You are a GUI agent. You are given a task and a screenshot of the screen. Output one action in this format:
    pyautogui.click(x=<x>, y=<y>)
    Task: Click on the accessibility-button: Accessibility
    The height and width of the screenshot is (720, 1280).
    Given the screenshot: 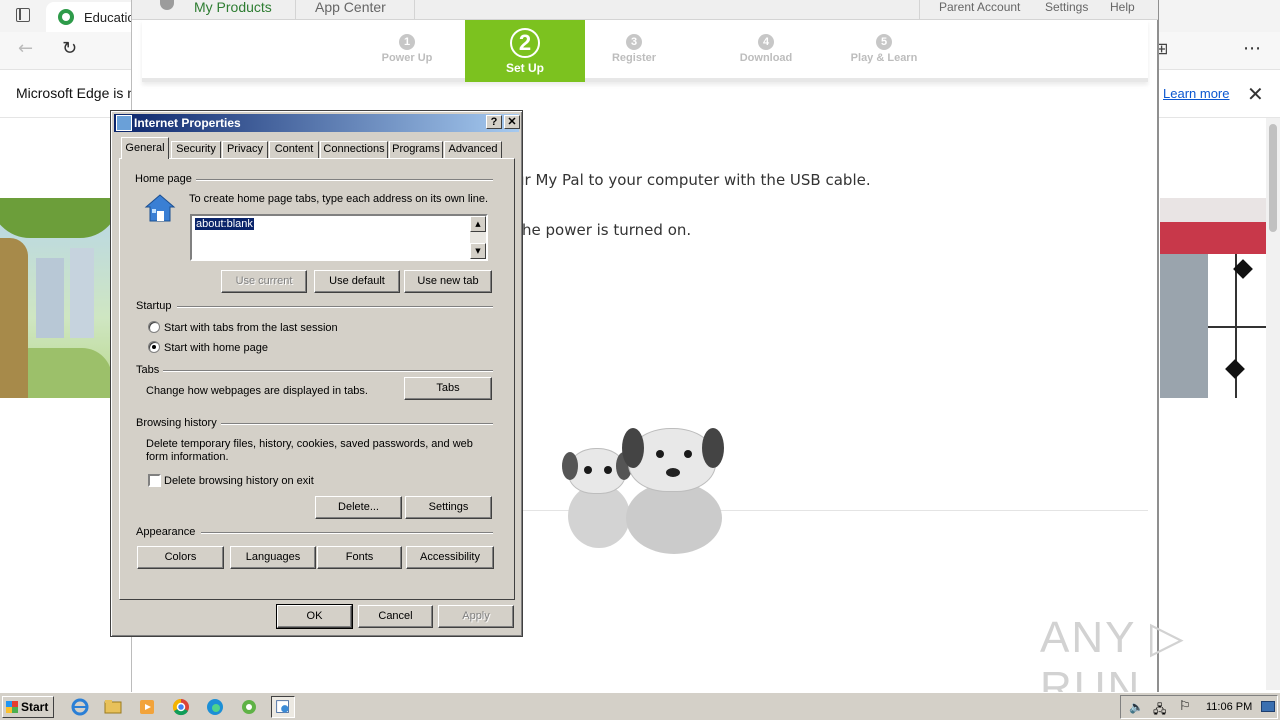 What is the action you would take?
    pyautogui.click(x=450, y=557)
    